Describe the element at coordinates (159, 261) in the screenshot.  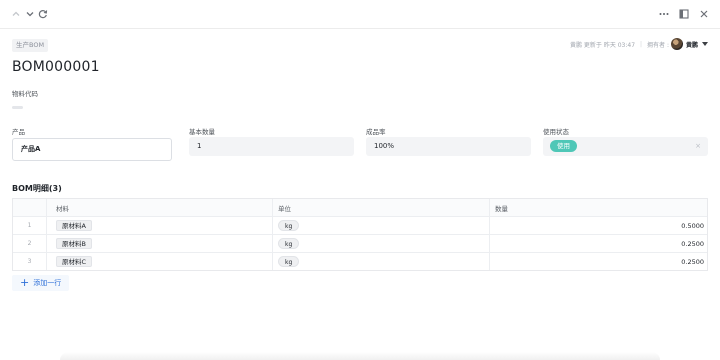
I see `material-cell: 原材料C` at that location.